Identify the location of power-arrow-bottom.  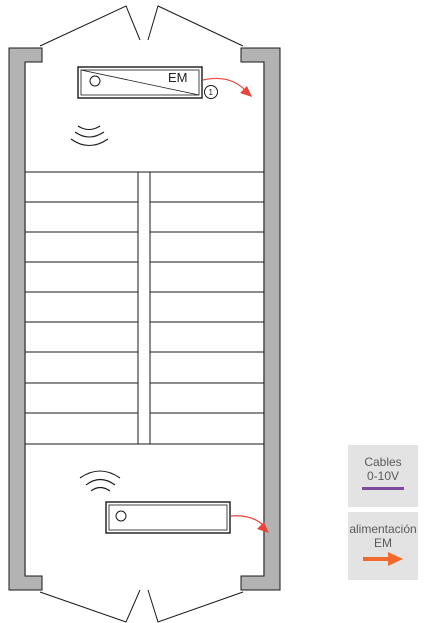
(249, 524).